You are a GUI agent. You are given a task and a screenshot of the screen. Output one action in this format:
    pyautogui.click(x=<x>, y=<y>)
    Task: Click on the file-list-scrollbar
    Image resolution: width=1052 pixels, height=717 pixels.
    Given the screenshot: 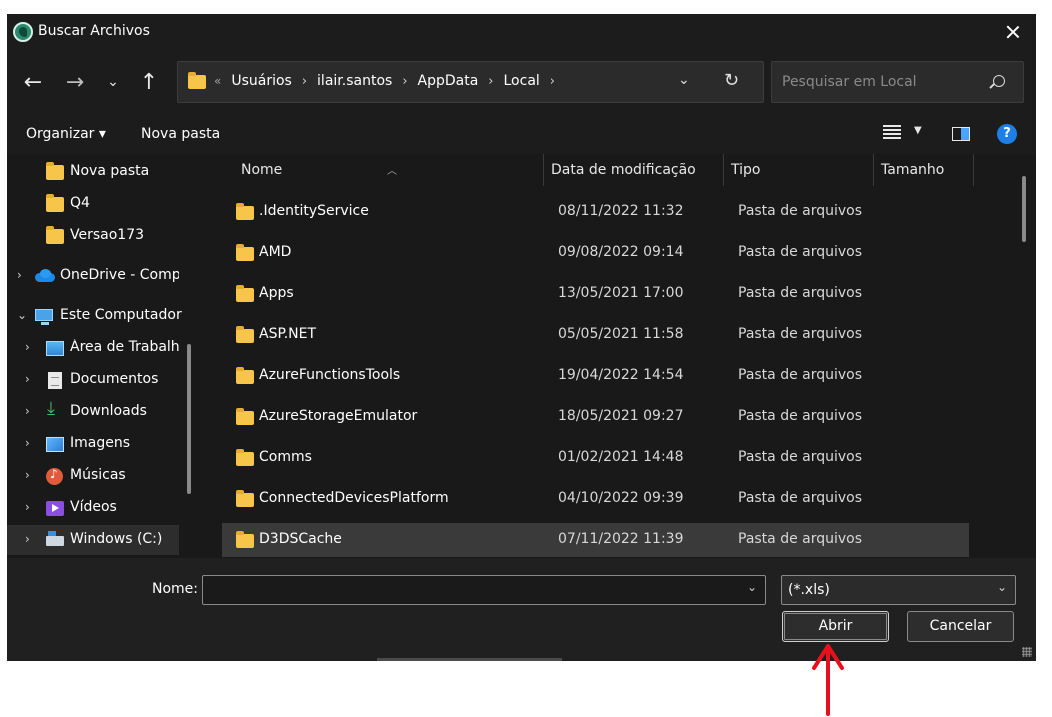 What is the action you would take?
    pyautogui.click(x=1024, y=209)
    